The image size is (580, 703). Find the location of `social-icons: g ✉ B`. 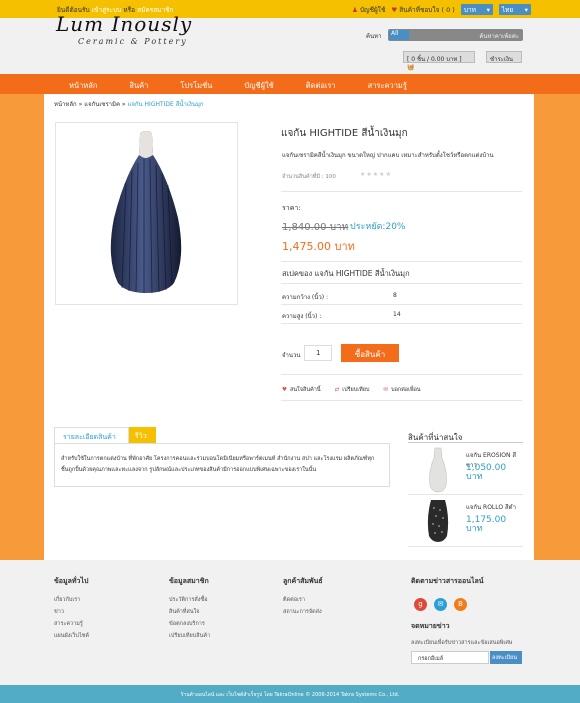

social-icons: g ✉ B is located at coordinates (440, 604).